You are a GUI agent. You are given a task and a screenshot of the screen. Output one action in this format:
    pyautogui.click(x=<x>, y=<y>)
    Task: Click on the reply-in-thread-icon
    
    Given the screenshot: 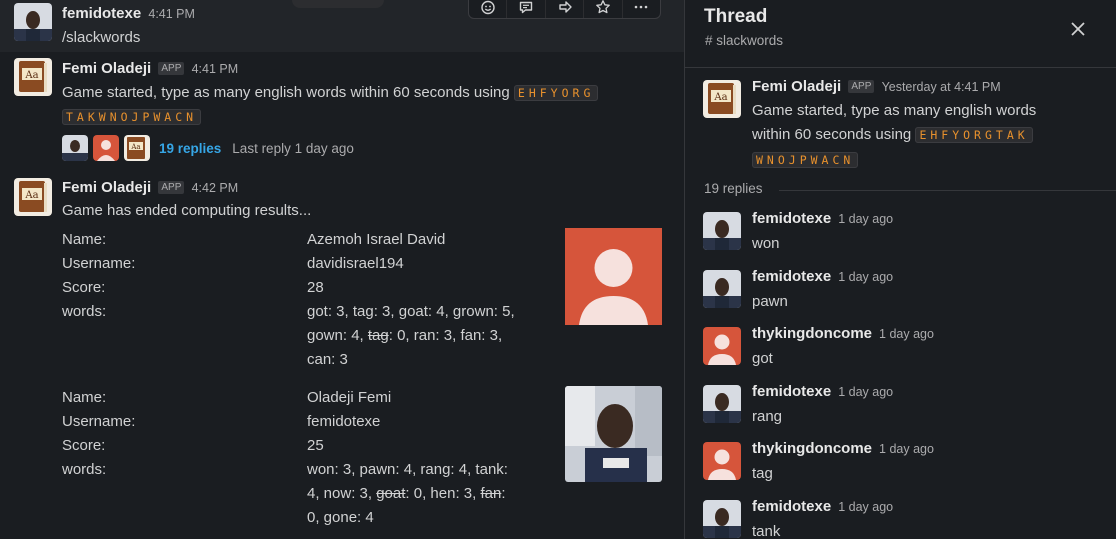 What is the action you would take?
    pyautogui.click(x=526, y=9)
    